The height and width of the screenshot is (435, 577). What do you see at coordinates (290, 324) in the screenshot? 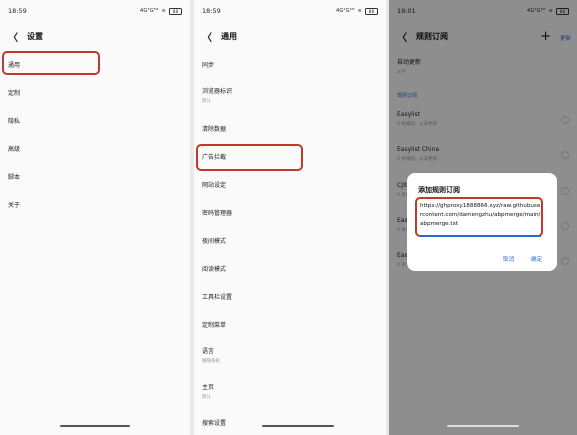
I see `menu-item-custom-menu: 定制菜单` at bounding box center [290, 324].